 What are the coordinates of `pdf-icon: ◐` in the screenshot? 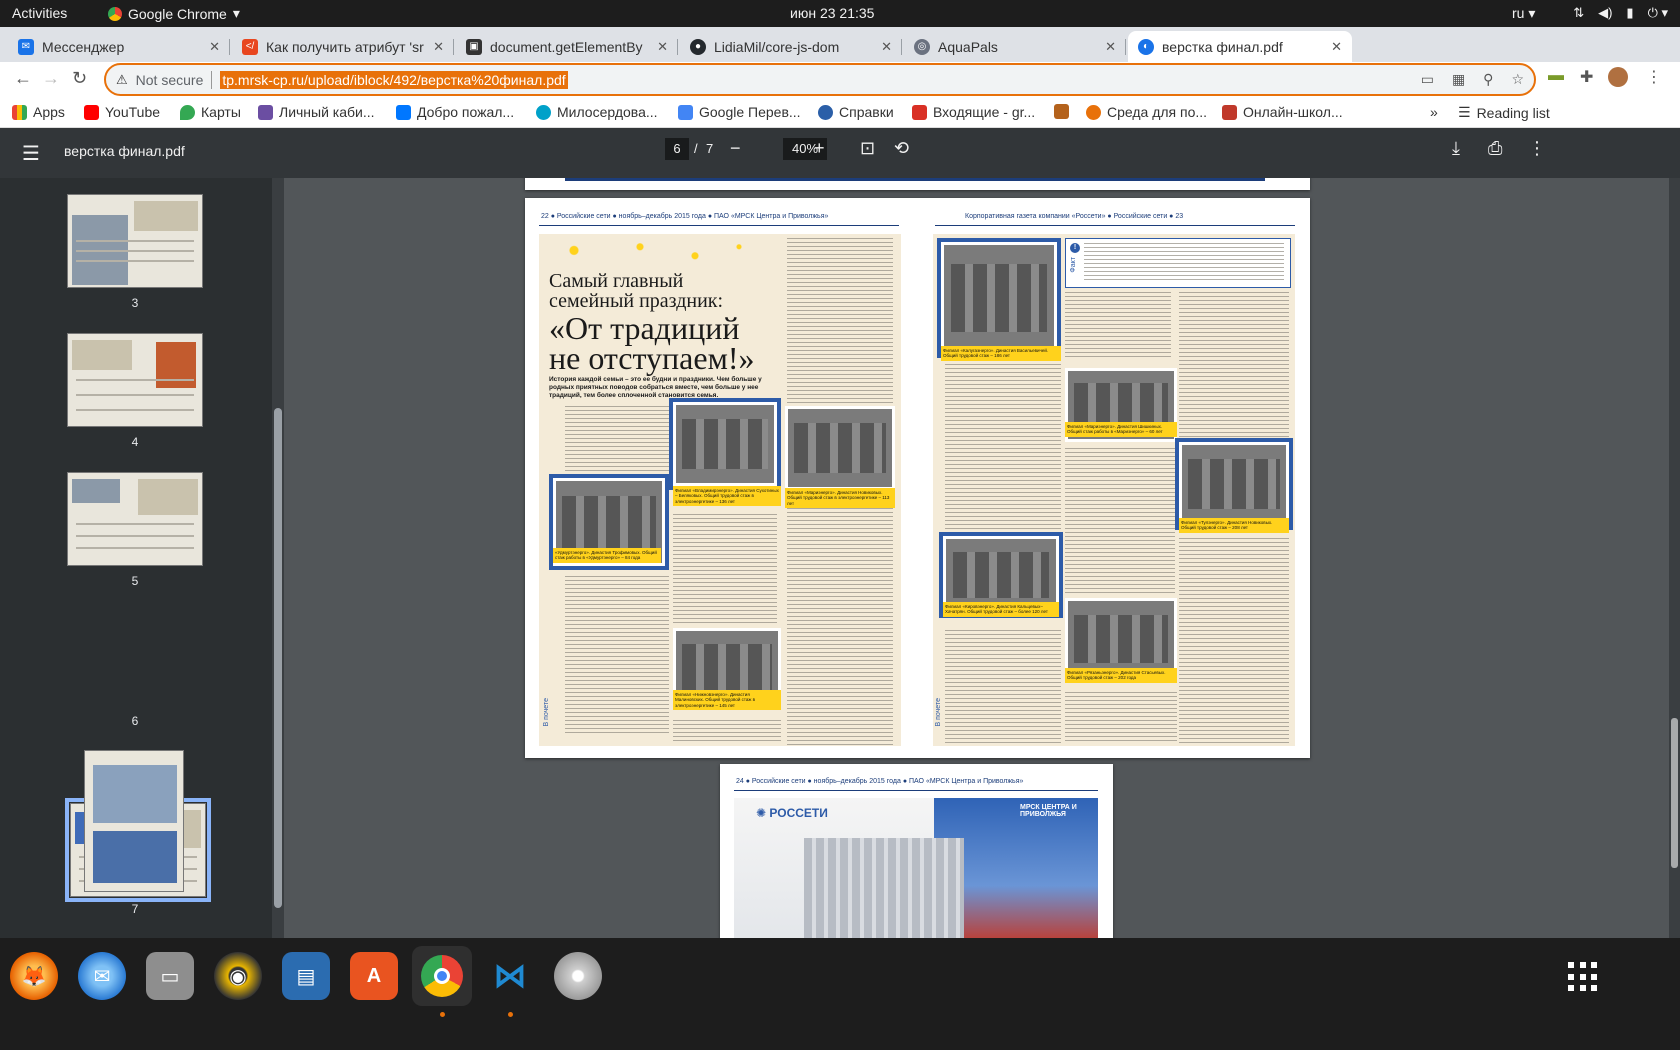 It's located at (1146, 46).